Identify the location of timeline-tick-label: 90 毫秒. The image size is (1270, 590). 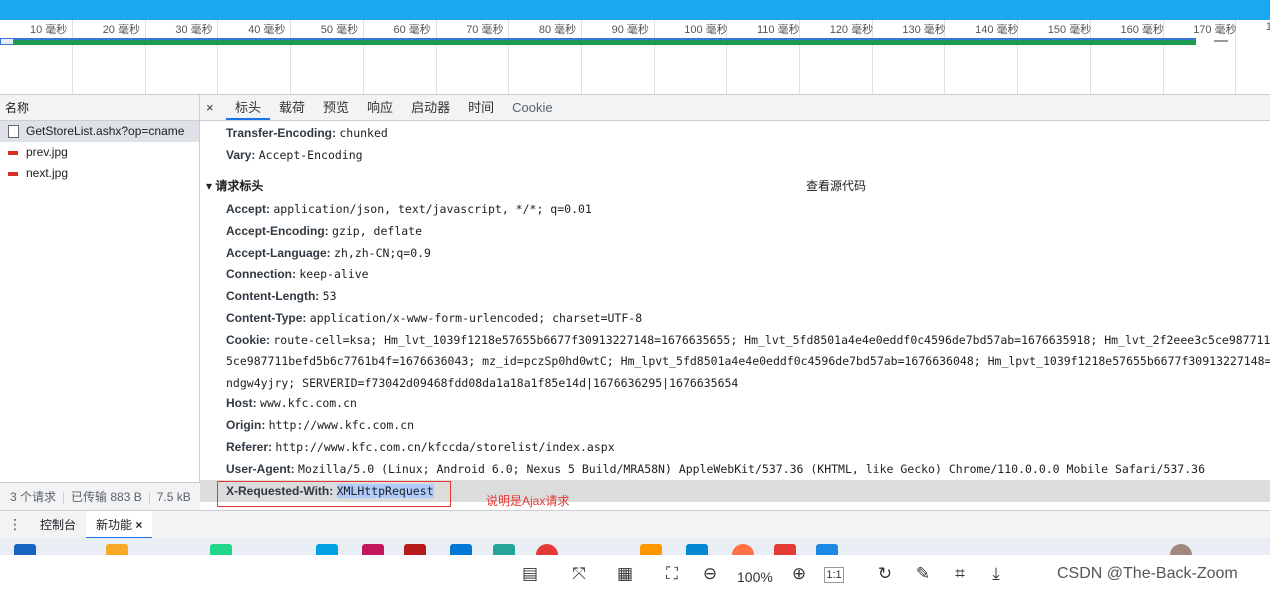
(630, 30).